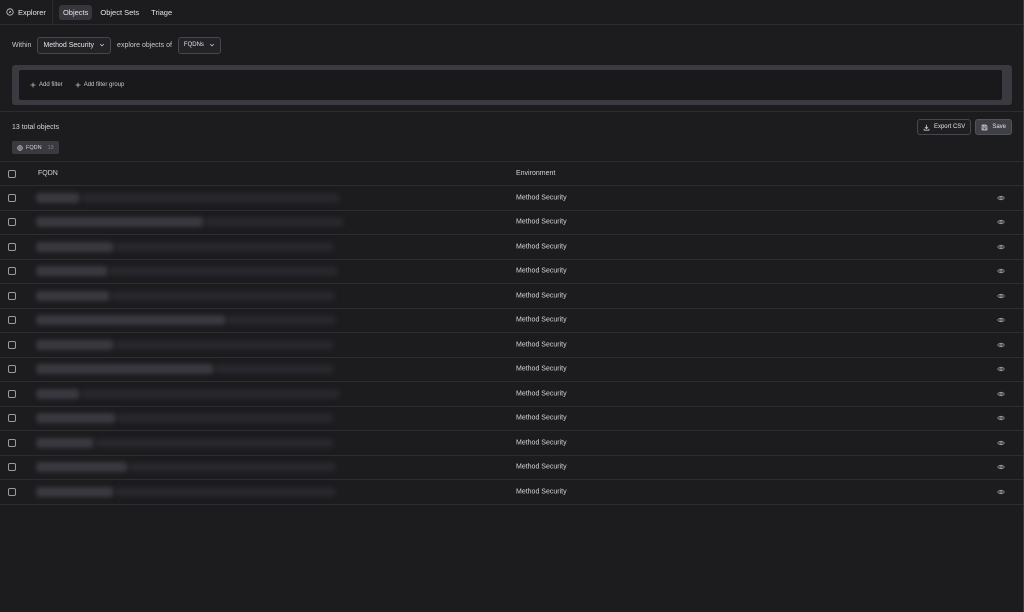  Describe the element at coordinates (104, 85) in the screenshot. I see `add-filter-group-label: Add filter group` at that location.